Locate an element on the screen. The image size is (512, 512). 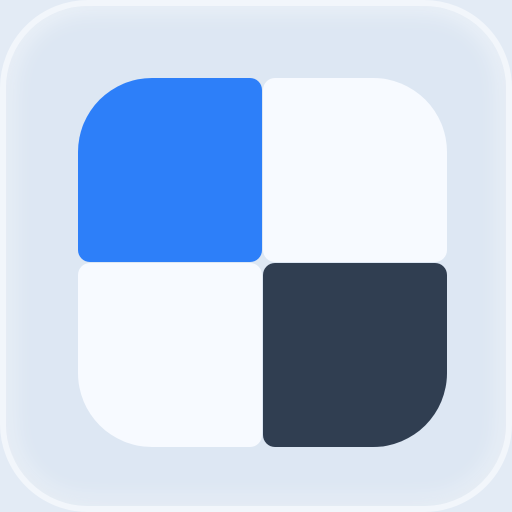
tile-bottom-left-white is located at coordinates (170, 355).